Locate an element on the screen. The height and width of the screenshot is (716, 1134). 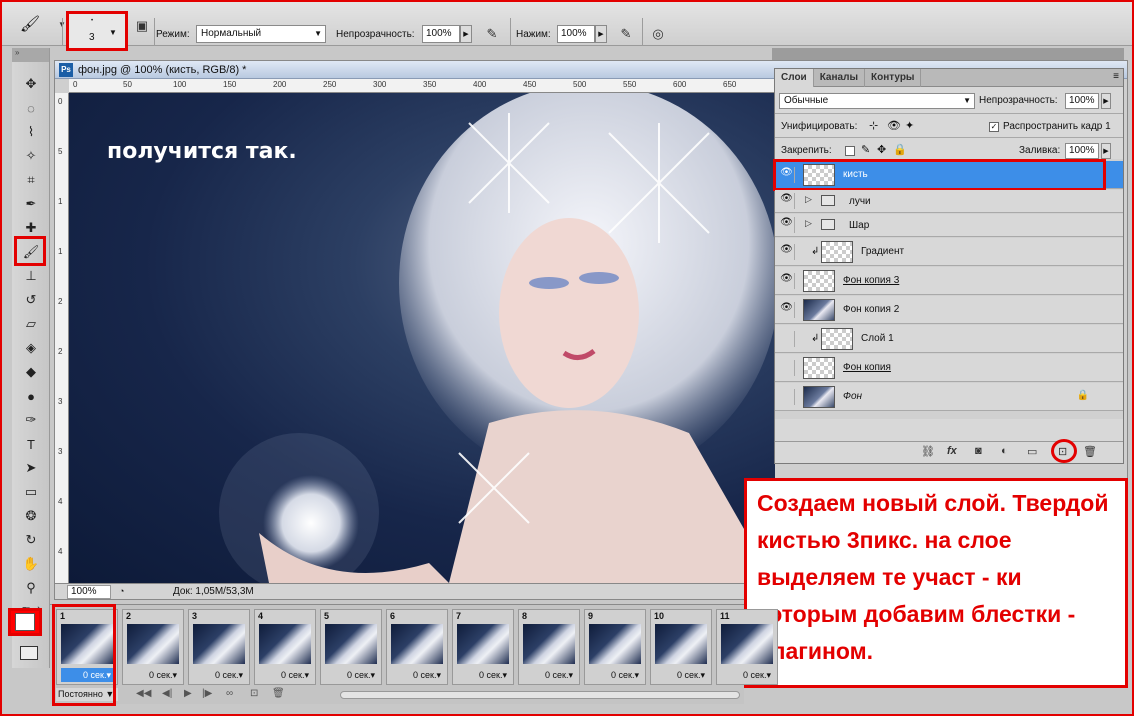
brush-tool-preset-icon: 🖌 is located at coordinates (30, 24).